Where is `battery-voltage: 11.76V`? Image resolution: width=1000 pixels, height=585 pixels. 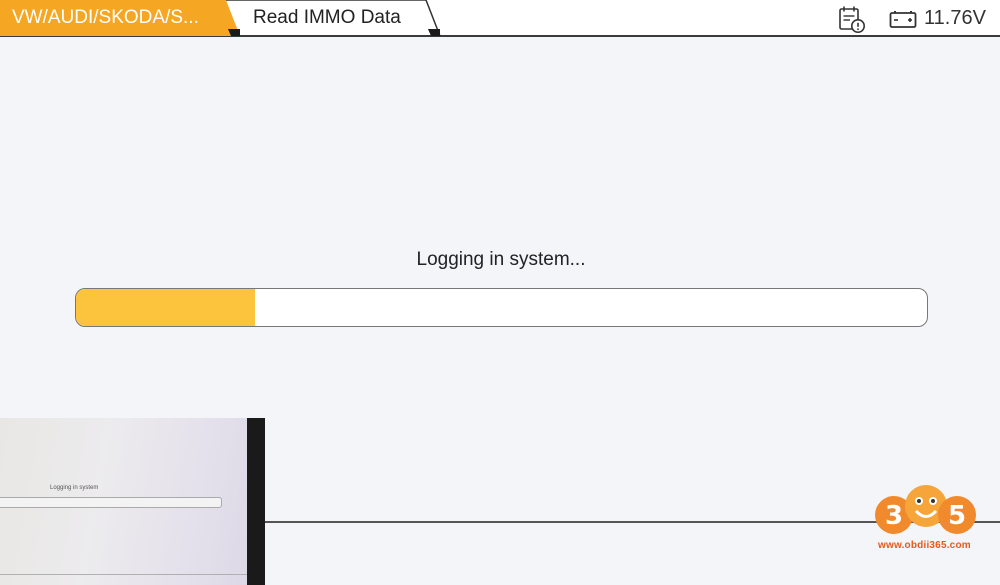 battery-voltage: 11.76V is located at coordinates (955, 18).